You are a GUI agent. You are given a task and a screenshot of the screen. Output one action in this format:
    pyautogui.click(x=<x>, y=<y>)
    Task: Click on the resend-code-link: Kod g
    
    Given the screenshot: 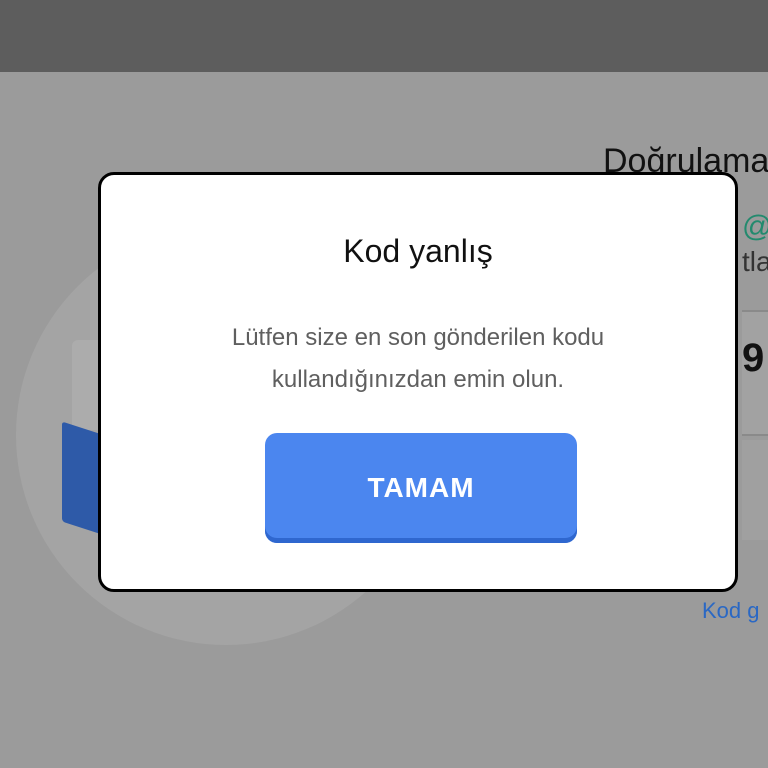 What is the action you would take?
    pyautogui.click(x=731, y=611)
    